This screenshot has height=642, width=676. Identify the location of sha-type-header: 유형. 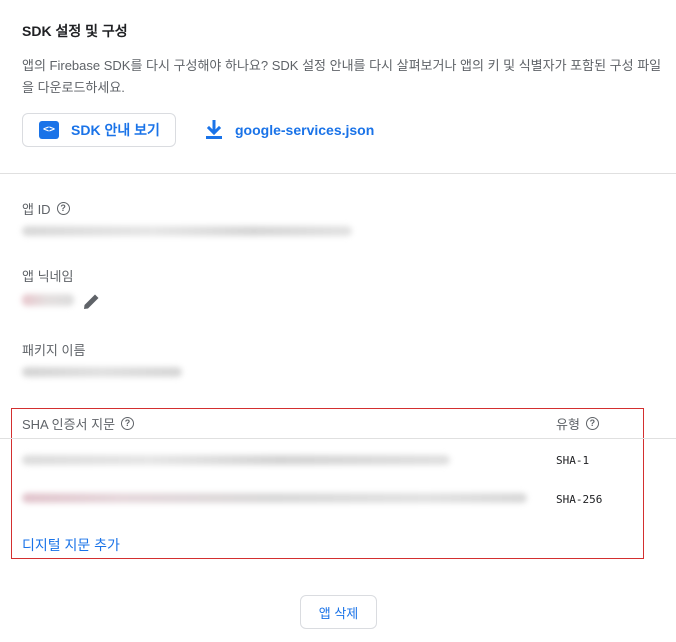
(568, 424).